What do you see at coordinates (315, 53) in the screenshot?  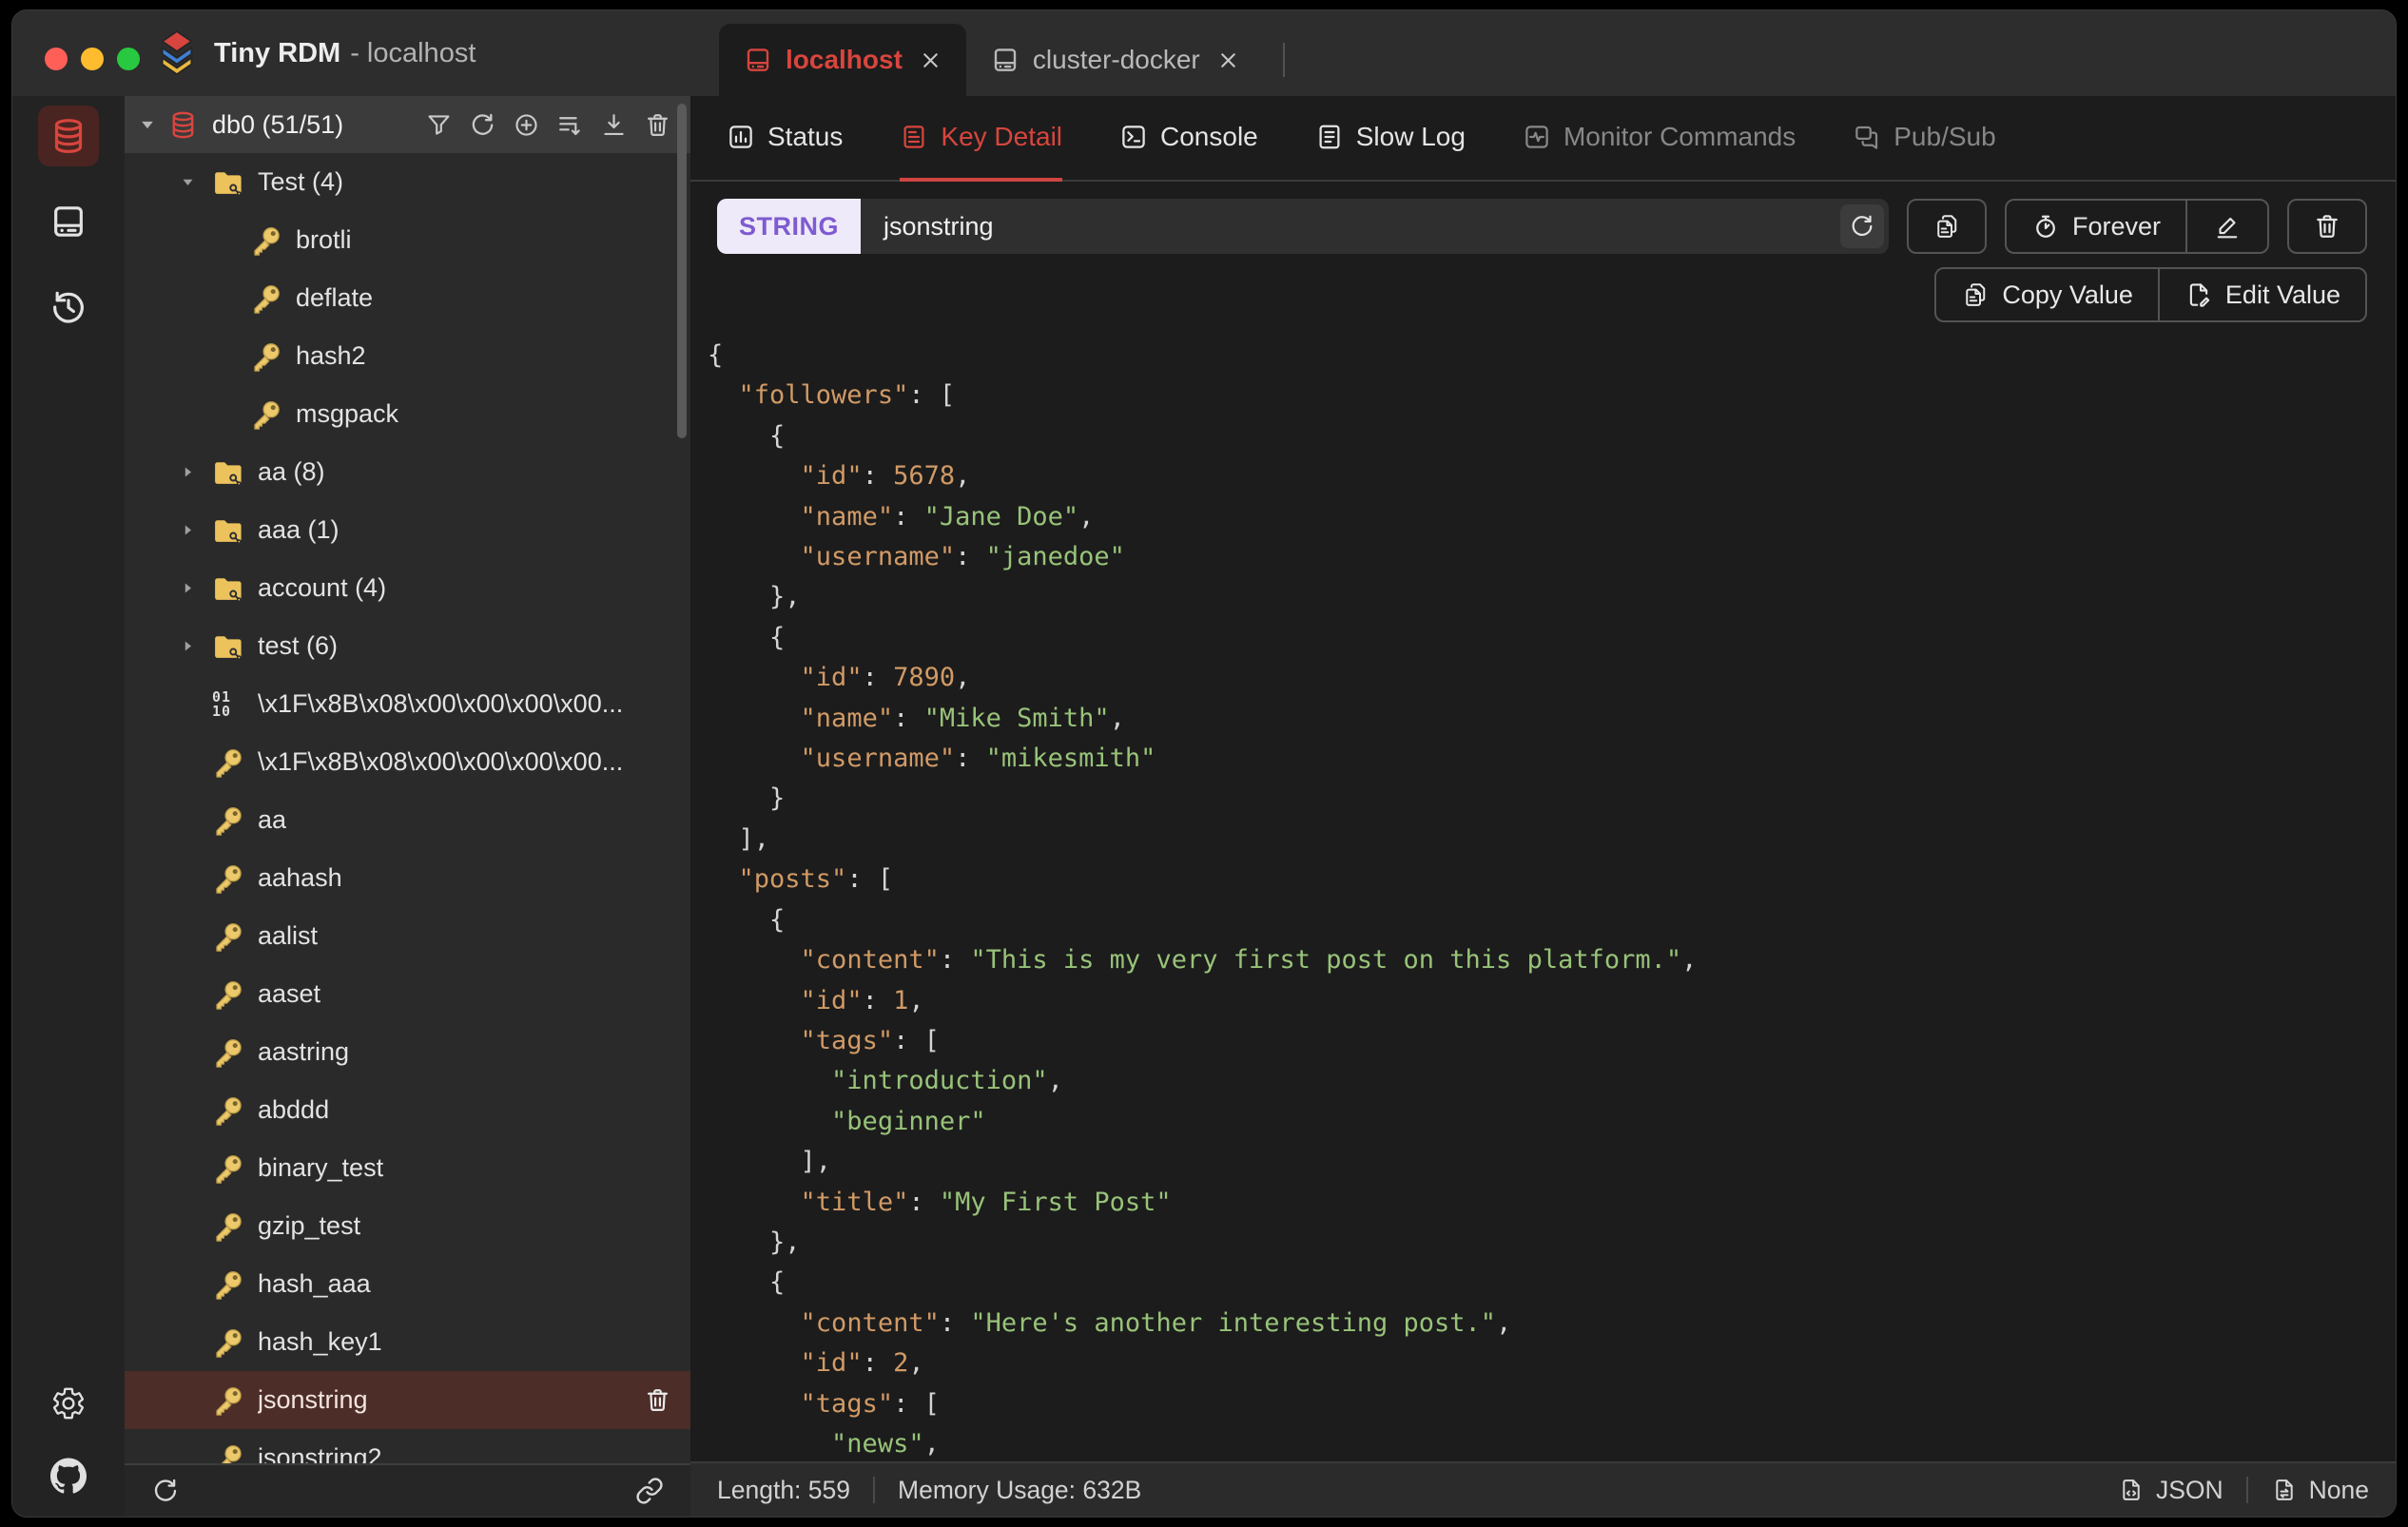 I see `app-brand: Tiny RDM - localhost` at bounding box center [315, 53].